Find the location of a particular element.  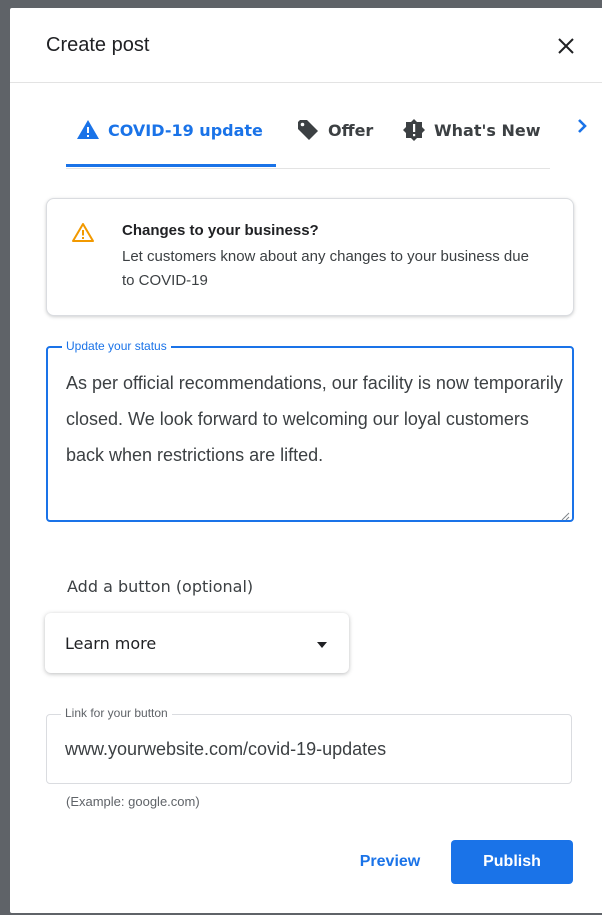

tab-whats-new: What's New is located at coordinates (471, 130).